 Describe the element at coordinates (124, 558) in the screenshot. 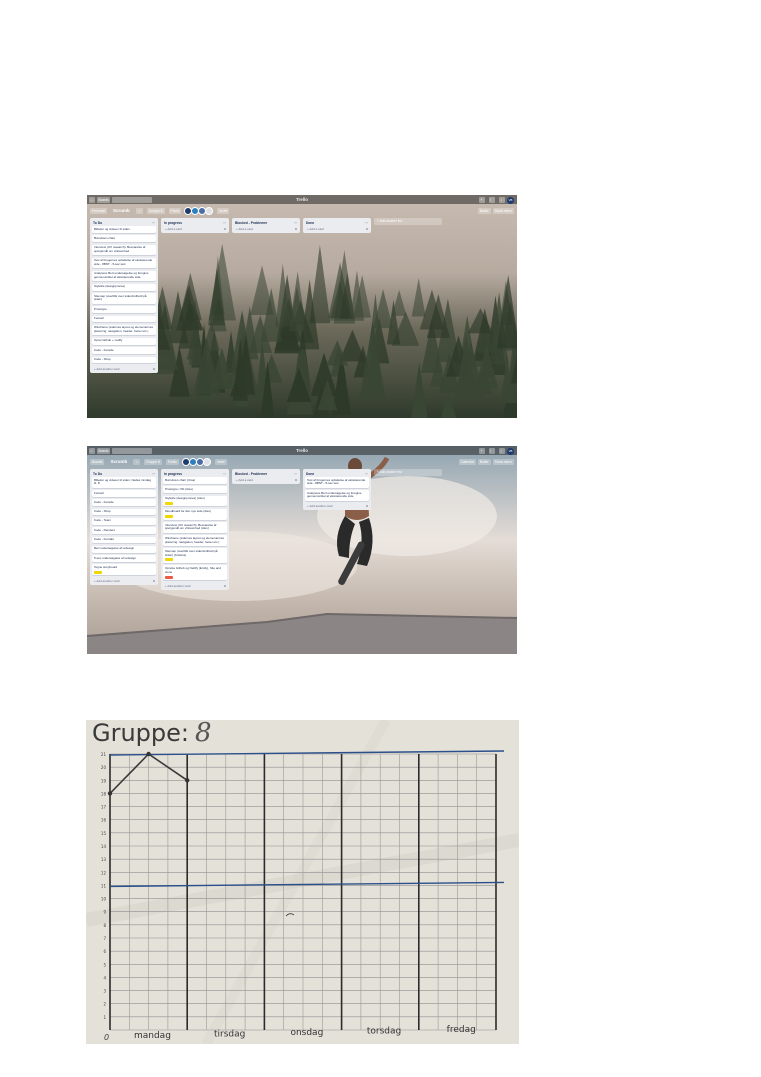

I see `card: 5-sec undersøgelse af redesign` at that location.